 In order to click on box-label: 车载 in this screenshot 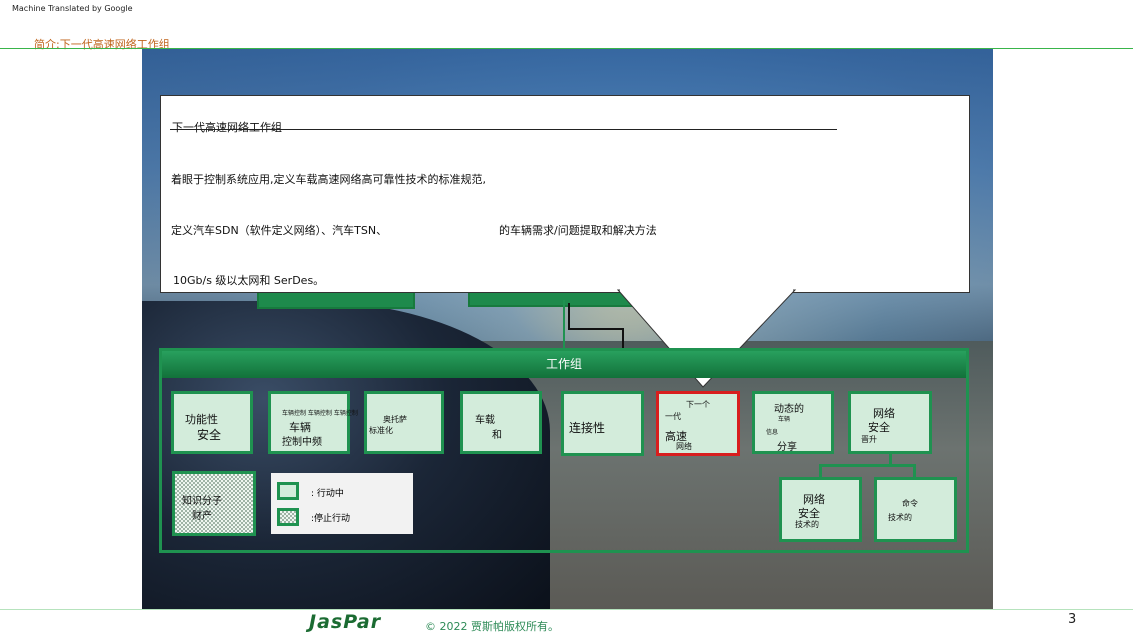, I will do `click(485, 420)`.